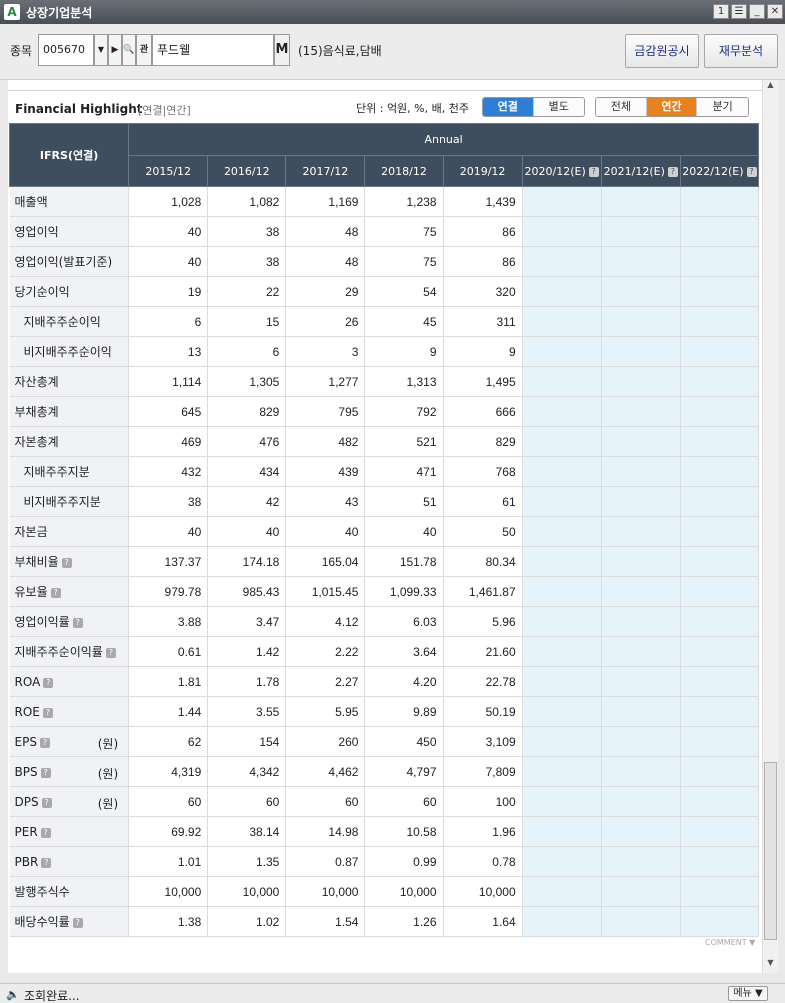 Image resolution: width=785 pixels, height=1003 pixels. Describe the element at coordinates (713, 171) in the screenshot. I see `column-header-label: 2022/12(E)` at that location.